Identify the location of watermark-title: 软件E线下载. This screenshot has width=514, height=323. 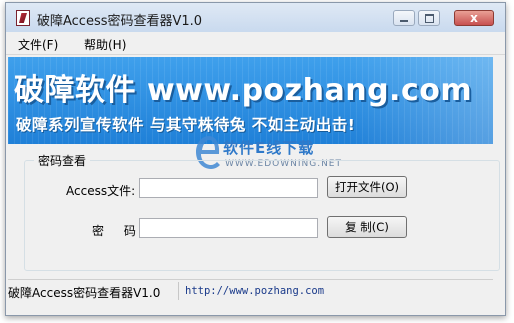
(269, 148).